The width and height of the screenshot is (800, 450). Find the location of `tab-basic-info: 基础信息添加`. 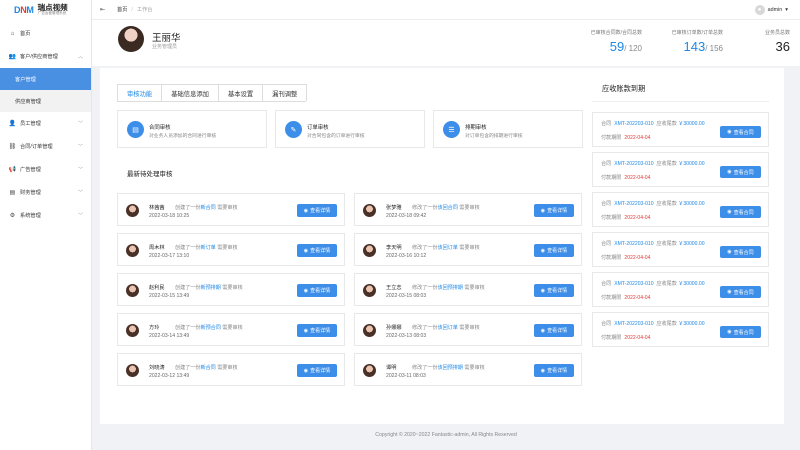

tab-basic-info: 基础信息添加 is located at coordinates (190, 92).